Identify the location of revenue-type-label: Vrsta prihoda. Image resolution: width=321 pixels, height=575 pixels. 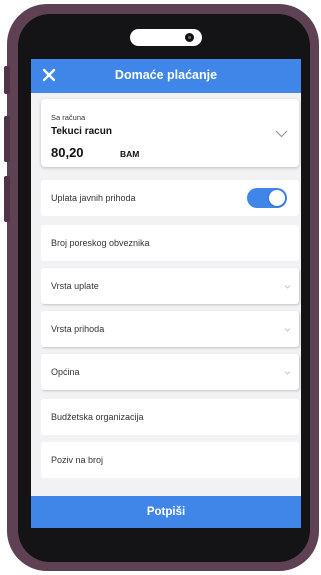
(78, 329).